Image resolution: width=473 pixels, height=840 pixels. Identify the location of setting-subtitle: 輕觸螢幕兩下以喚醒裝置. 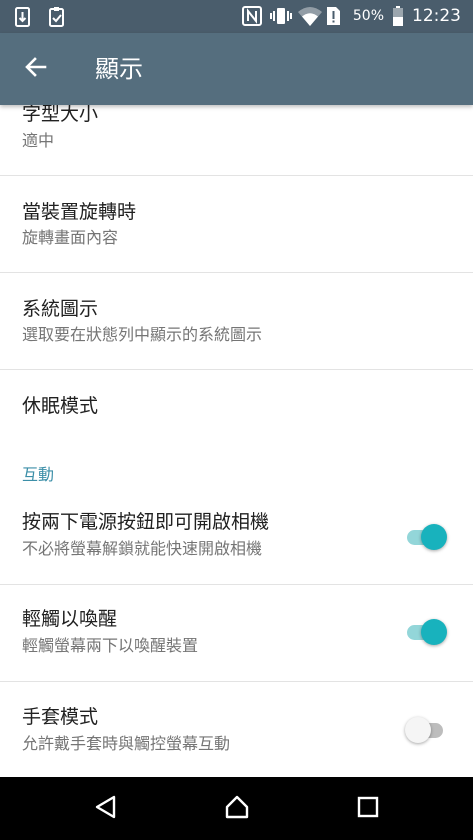
(110, 645).